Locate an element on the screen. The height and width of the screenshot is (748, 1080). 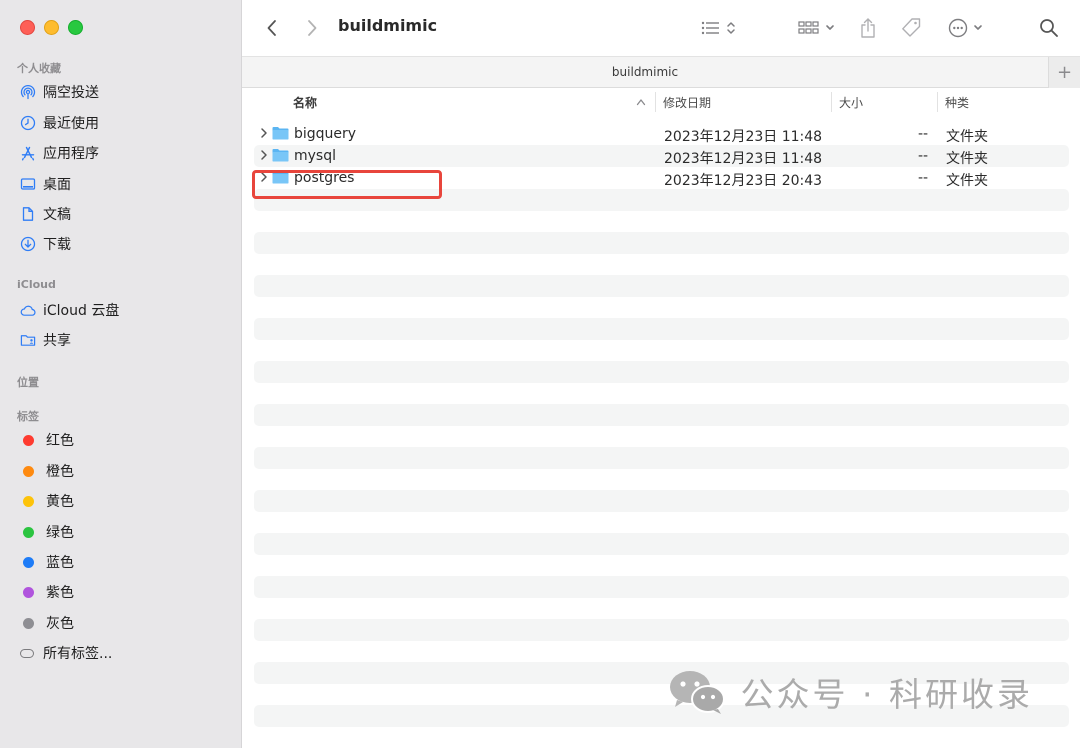
search-button is located at coordinates (1049, 28).